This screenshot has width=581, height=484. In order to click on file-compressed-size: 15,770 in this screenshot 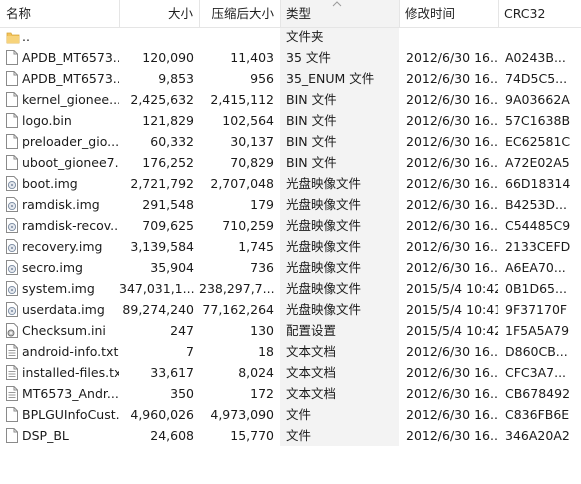, I will do `click(252, 435)`.